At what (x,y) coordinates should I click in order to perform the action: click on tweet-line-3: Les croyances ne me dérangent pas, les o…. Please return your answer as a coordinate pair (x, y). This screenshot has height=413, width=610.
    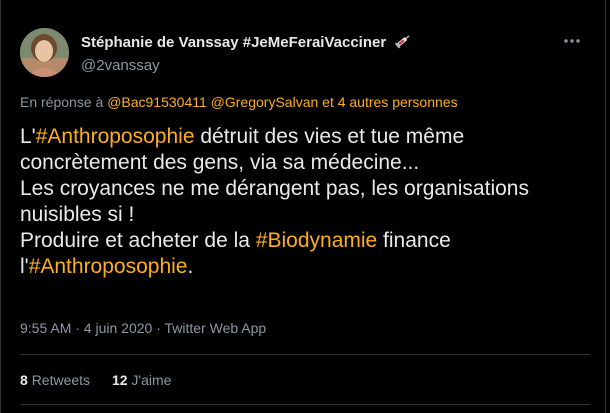
    Looking at the image, I should click on (274, 188).